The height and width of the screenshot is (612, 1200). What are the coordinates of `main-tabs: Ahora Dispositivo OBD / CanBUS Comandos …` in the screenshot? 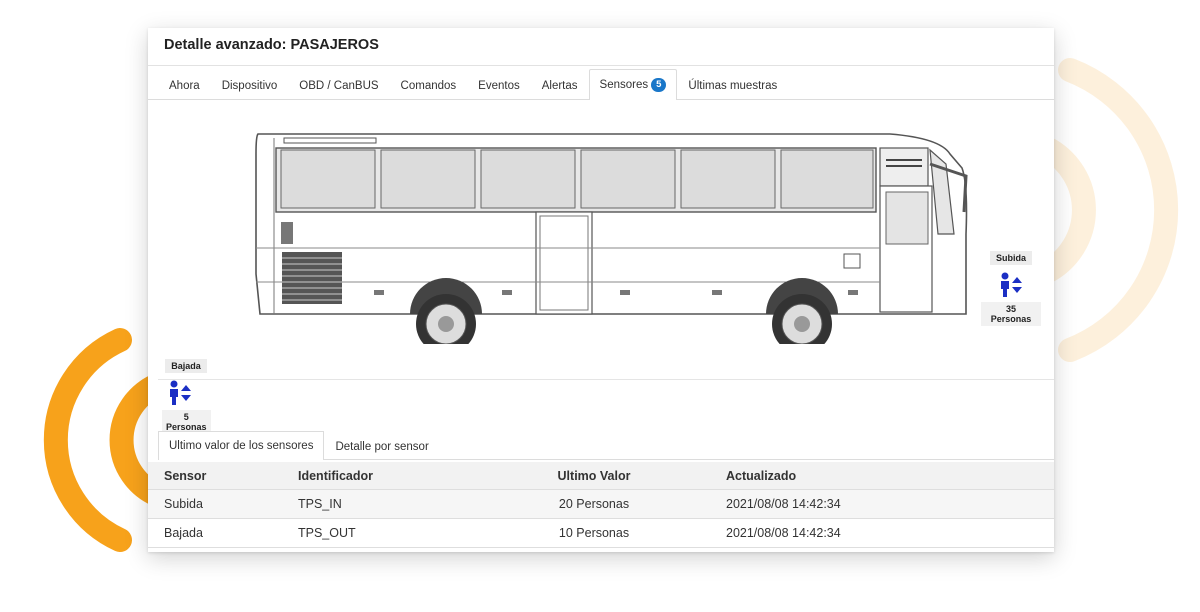 It's located at (601, 83).